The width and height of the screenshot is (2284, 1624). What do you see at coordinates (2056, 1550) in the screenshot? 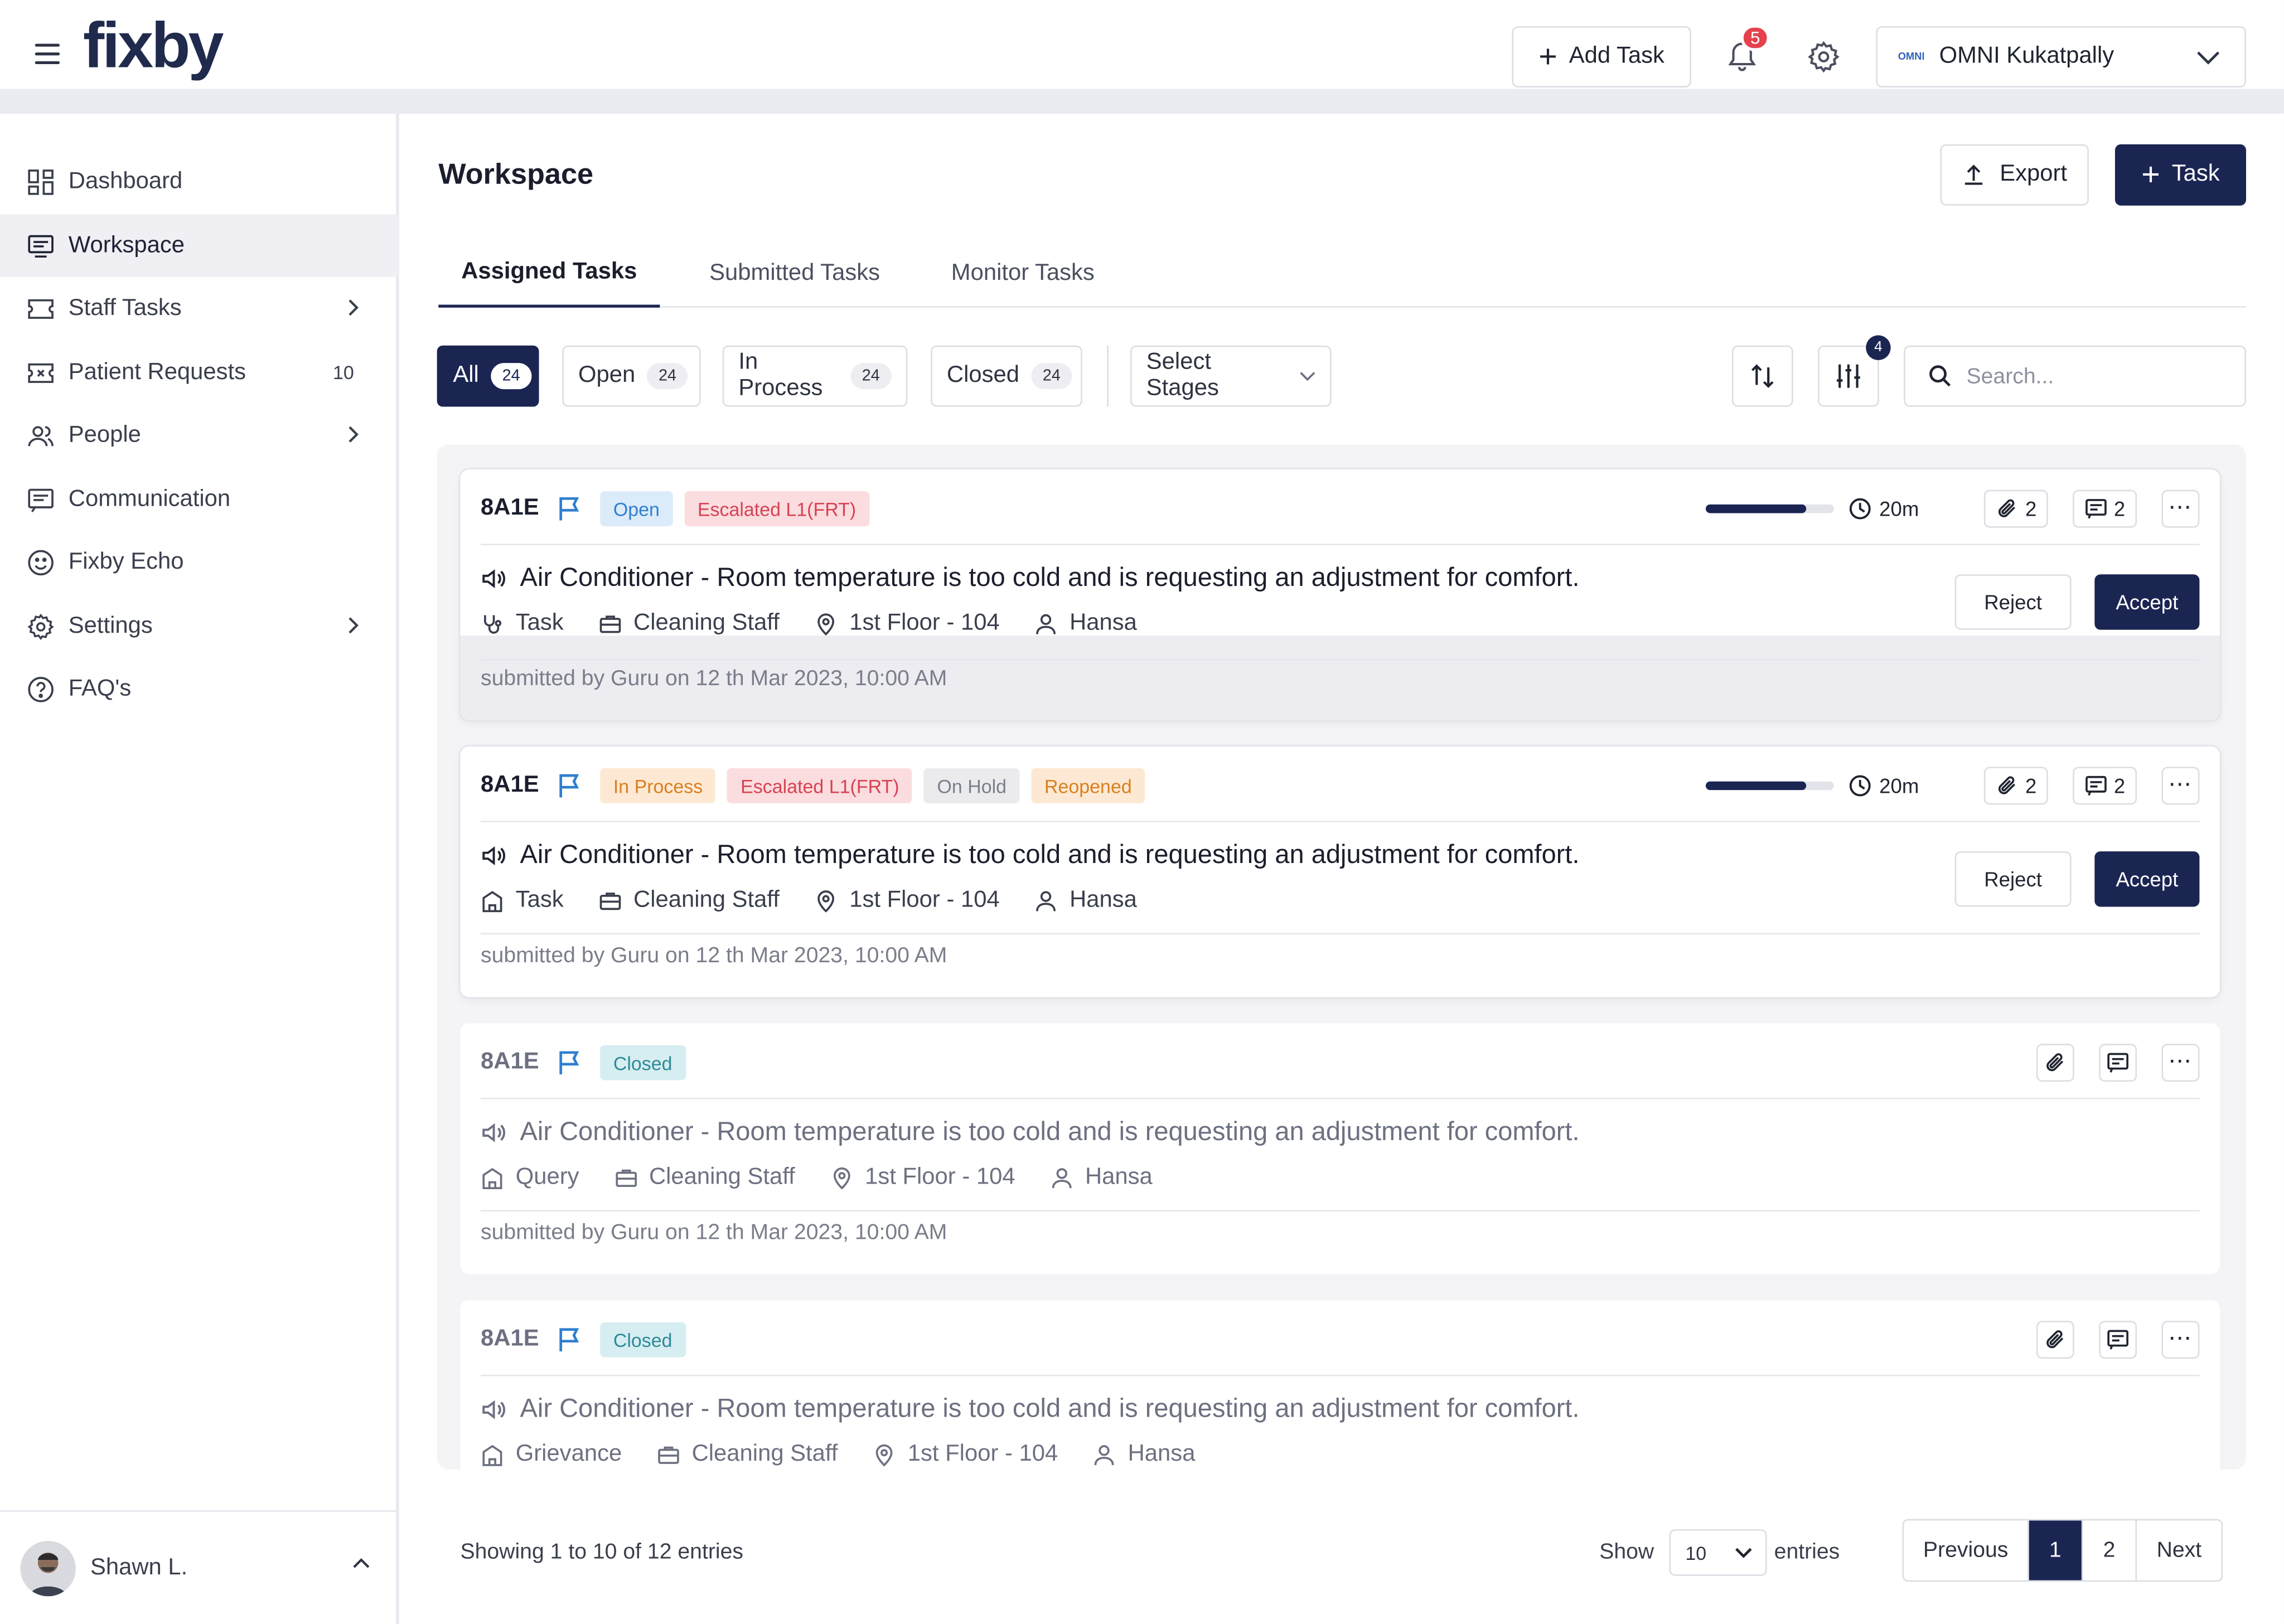
I see `page-1-button: 1` at bounding box center [2056, 1550].